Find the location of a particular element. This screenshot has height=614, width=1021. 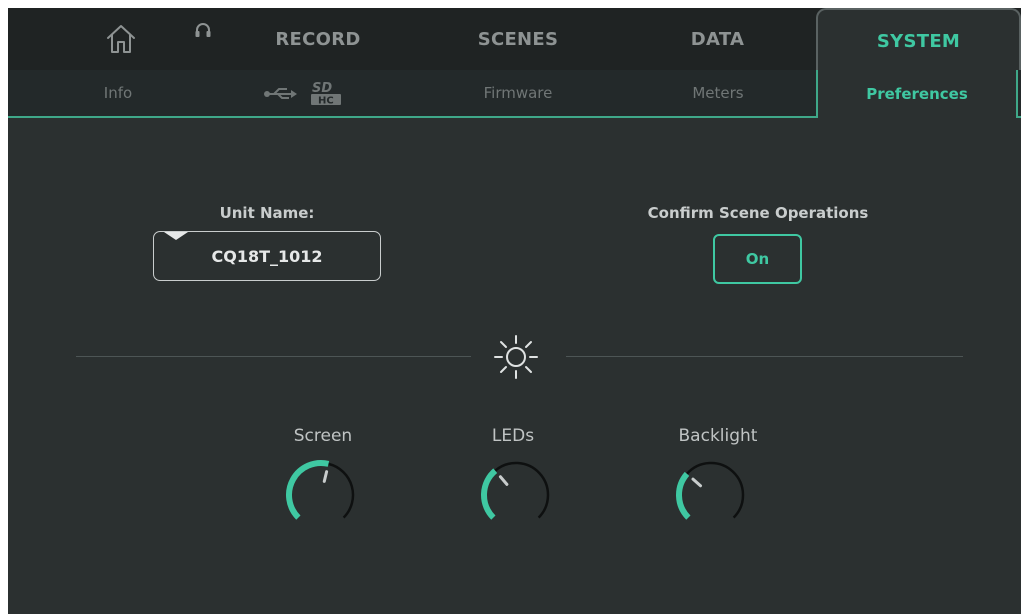

unit-name-field: CQ18T_1012 is located at coordinates (267, 256).